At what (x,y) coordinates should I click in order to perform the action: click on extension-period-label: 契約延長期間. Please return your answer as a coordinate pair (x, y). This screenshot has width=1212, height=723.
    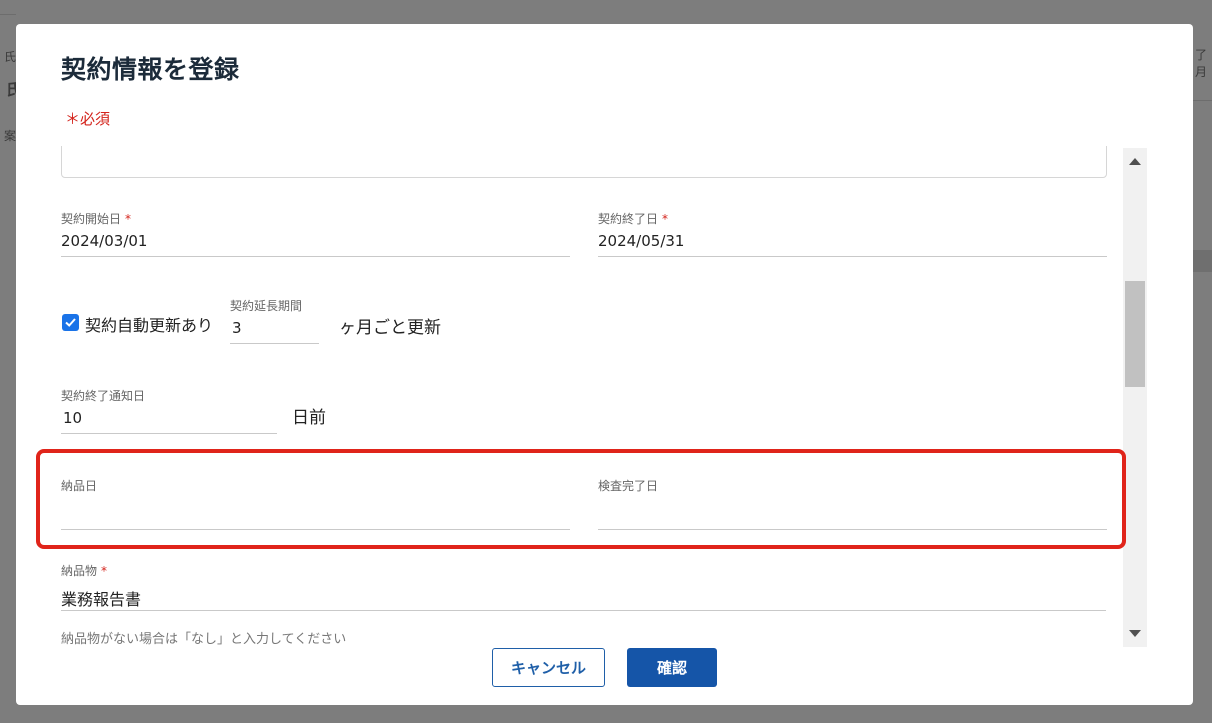
    Looking at the image, I should click on (266, 306).